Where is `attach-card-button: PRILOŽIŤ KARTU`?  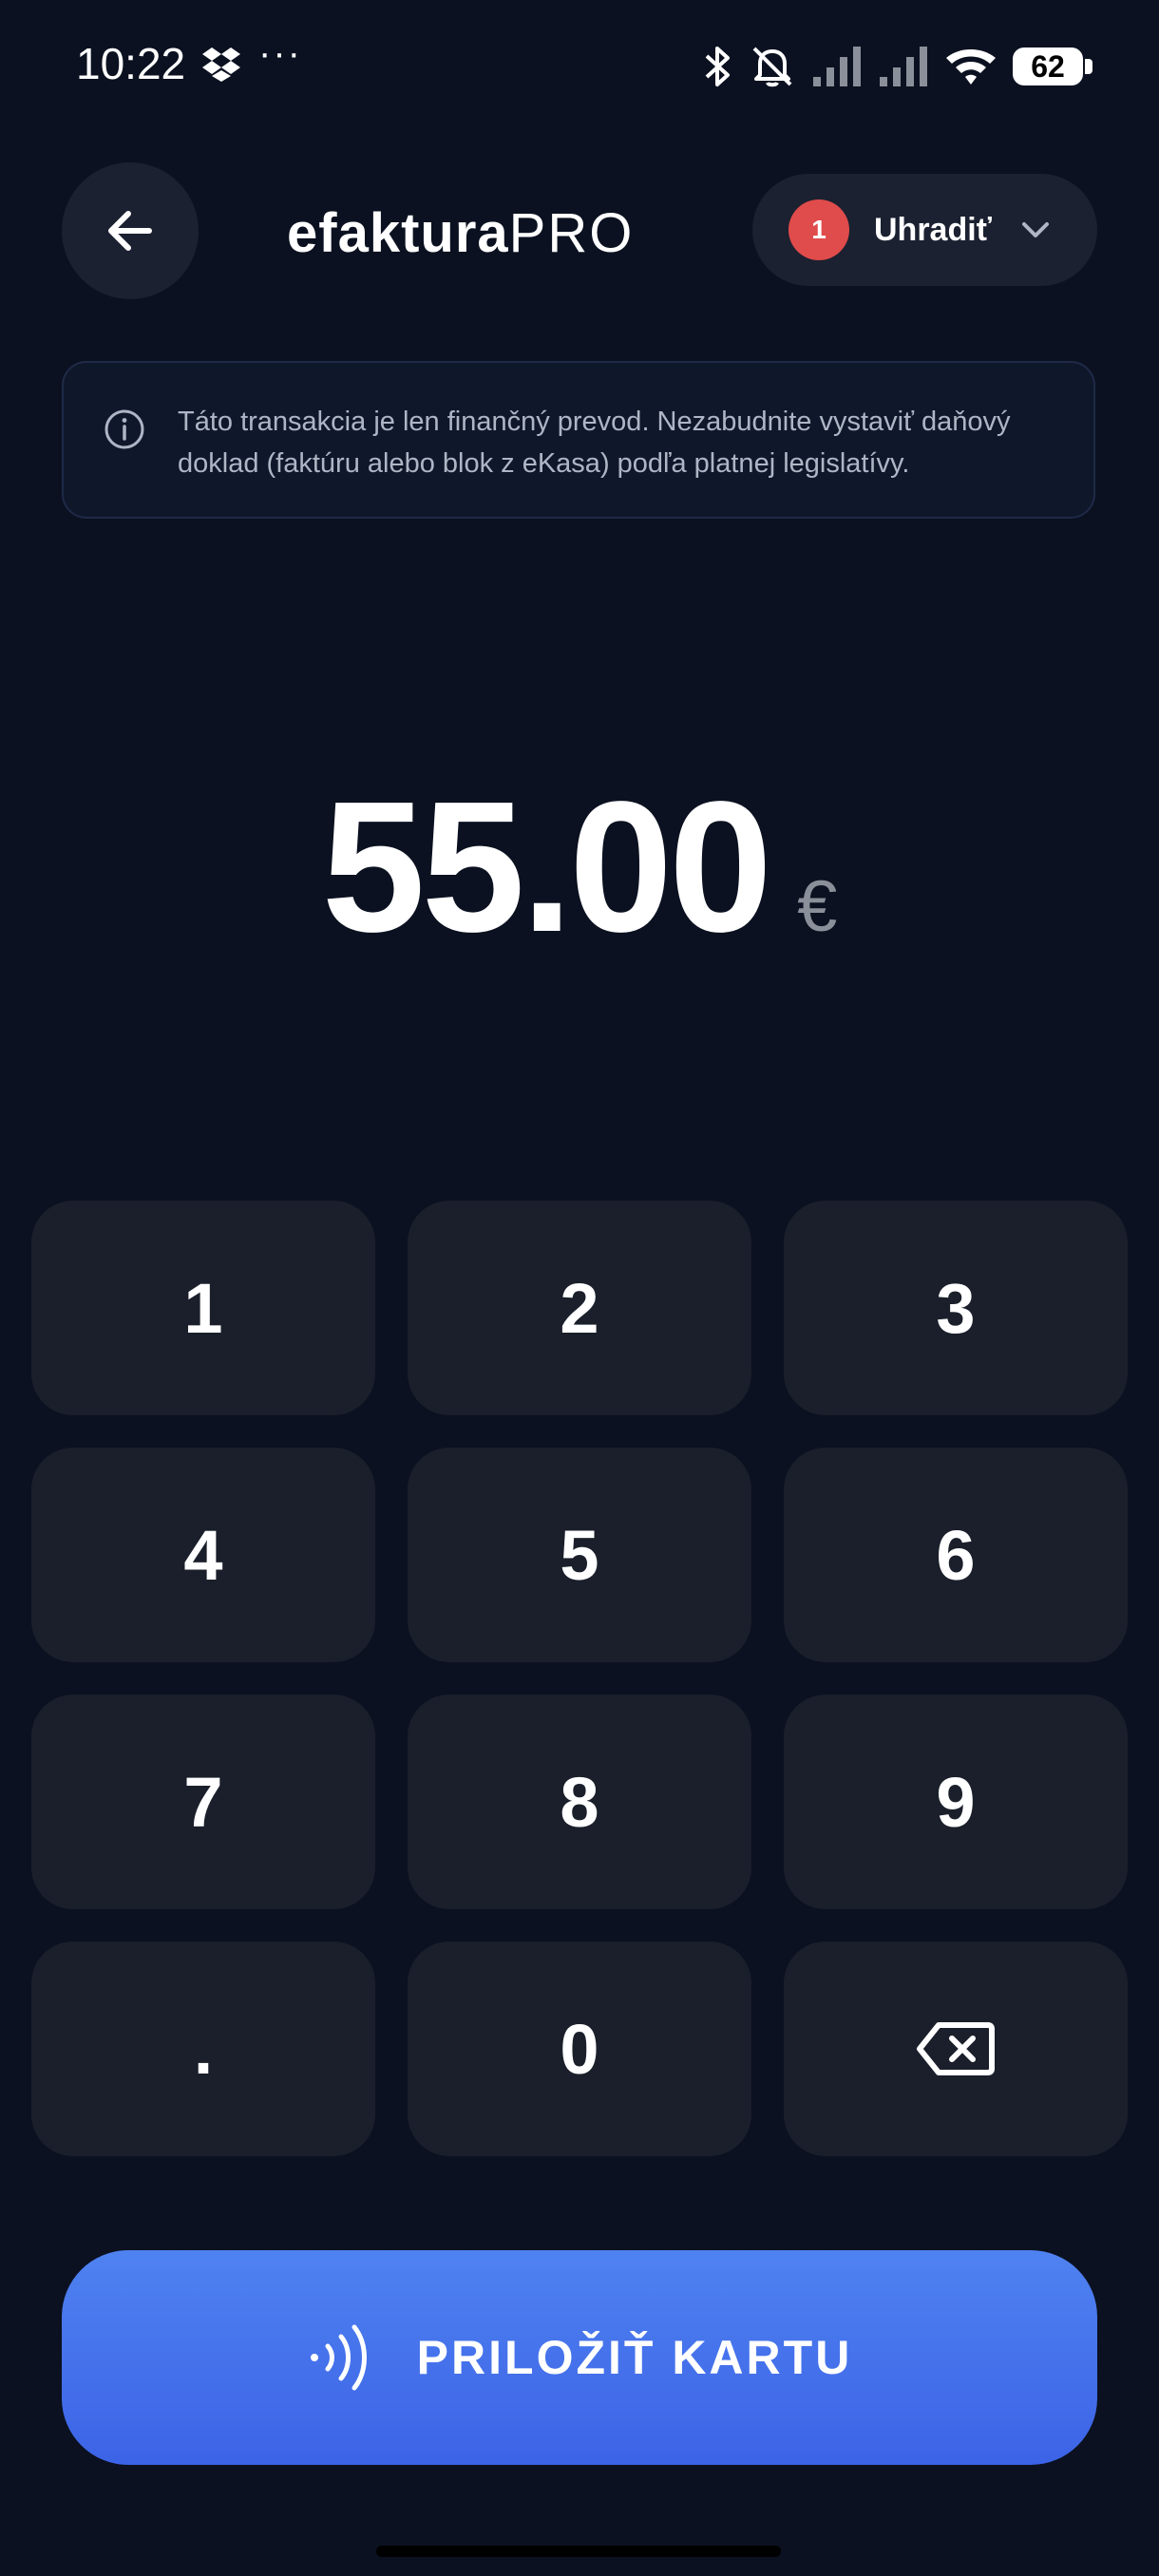
attach-card-button: PRILOŽIŤ KARTU is located at coordinates (579, 2357).